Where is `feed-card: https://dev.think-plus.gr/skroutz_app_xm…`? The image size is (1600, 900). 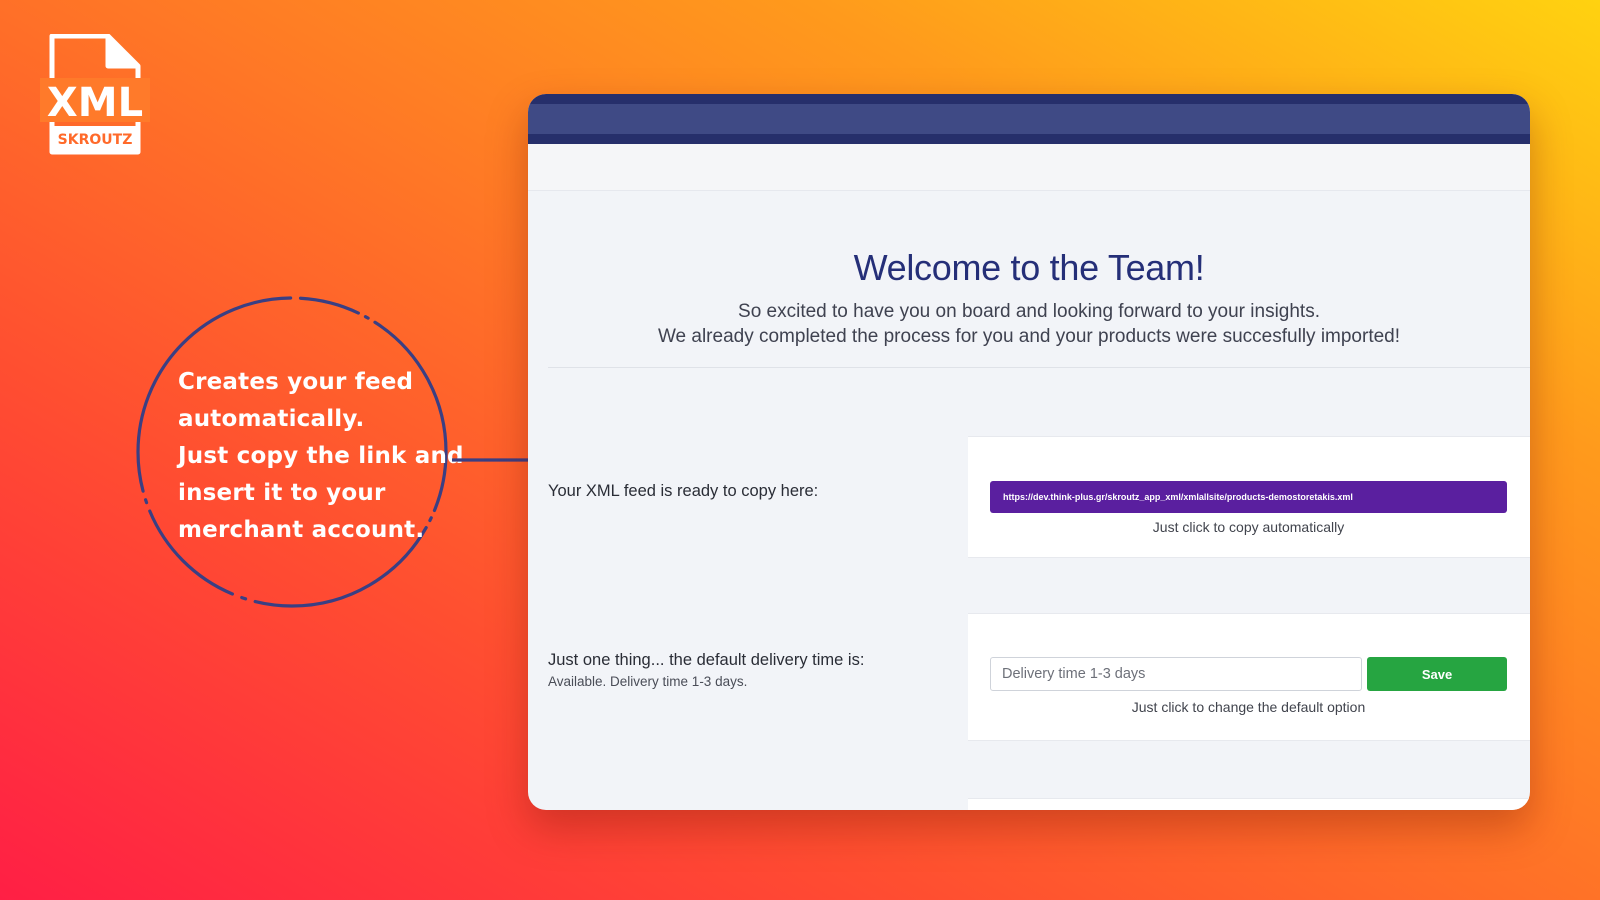 feed-card: https://dev.think-plus.gr/skroutz_app_xm… is located at coordinates (1249, 497).